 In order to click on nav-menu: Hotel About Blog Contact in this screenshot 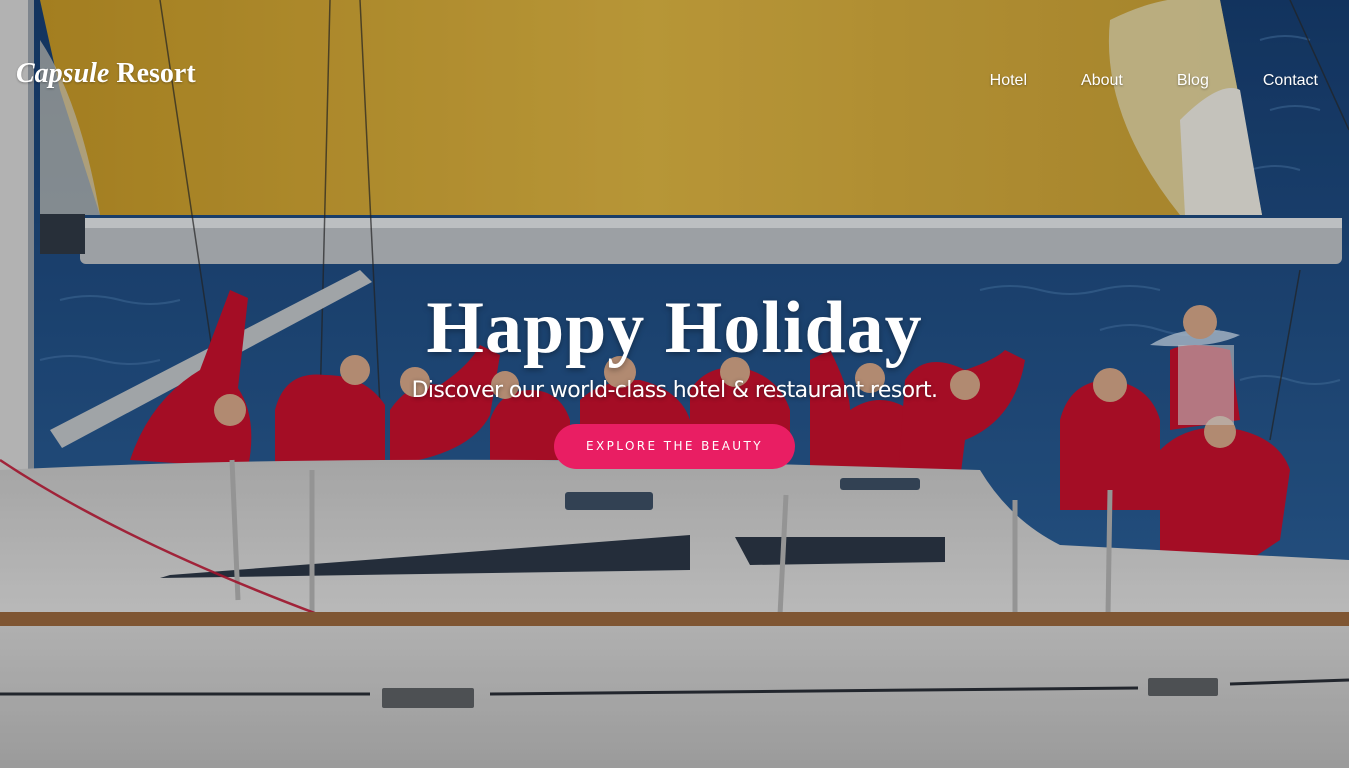, I will do `click(1154, 81)`.